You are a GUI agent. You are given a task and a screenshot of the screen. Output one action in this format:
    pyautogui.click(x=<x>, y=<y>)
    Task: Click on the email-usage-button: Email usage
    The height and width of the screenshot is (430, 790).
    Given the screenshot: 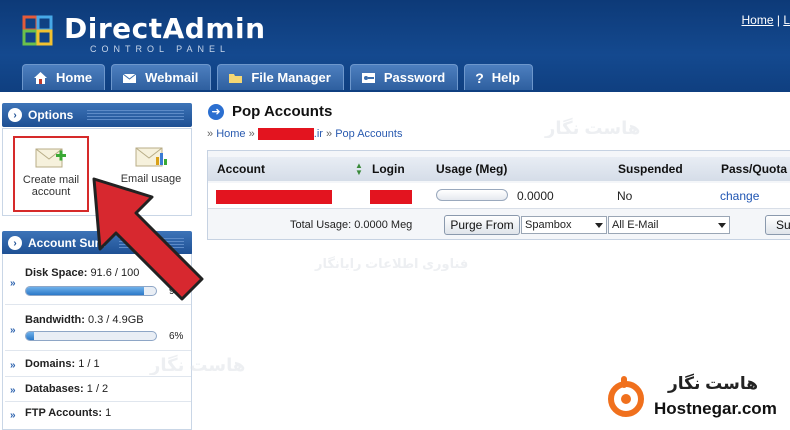 What is the action you would take?
    pyautogui.click(x=151, y=172)
    